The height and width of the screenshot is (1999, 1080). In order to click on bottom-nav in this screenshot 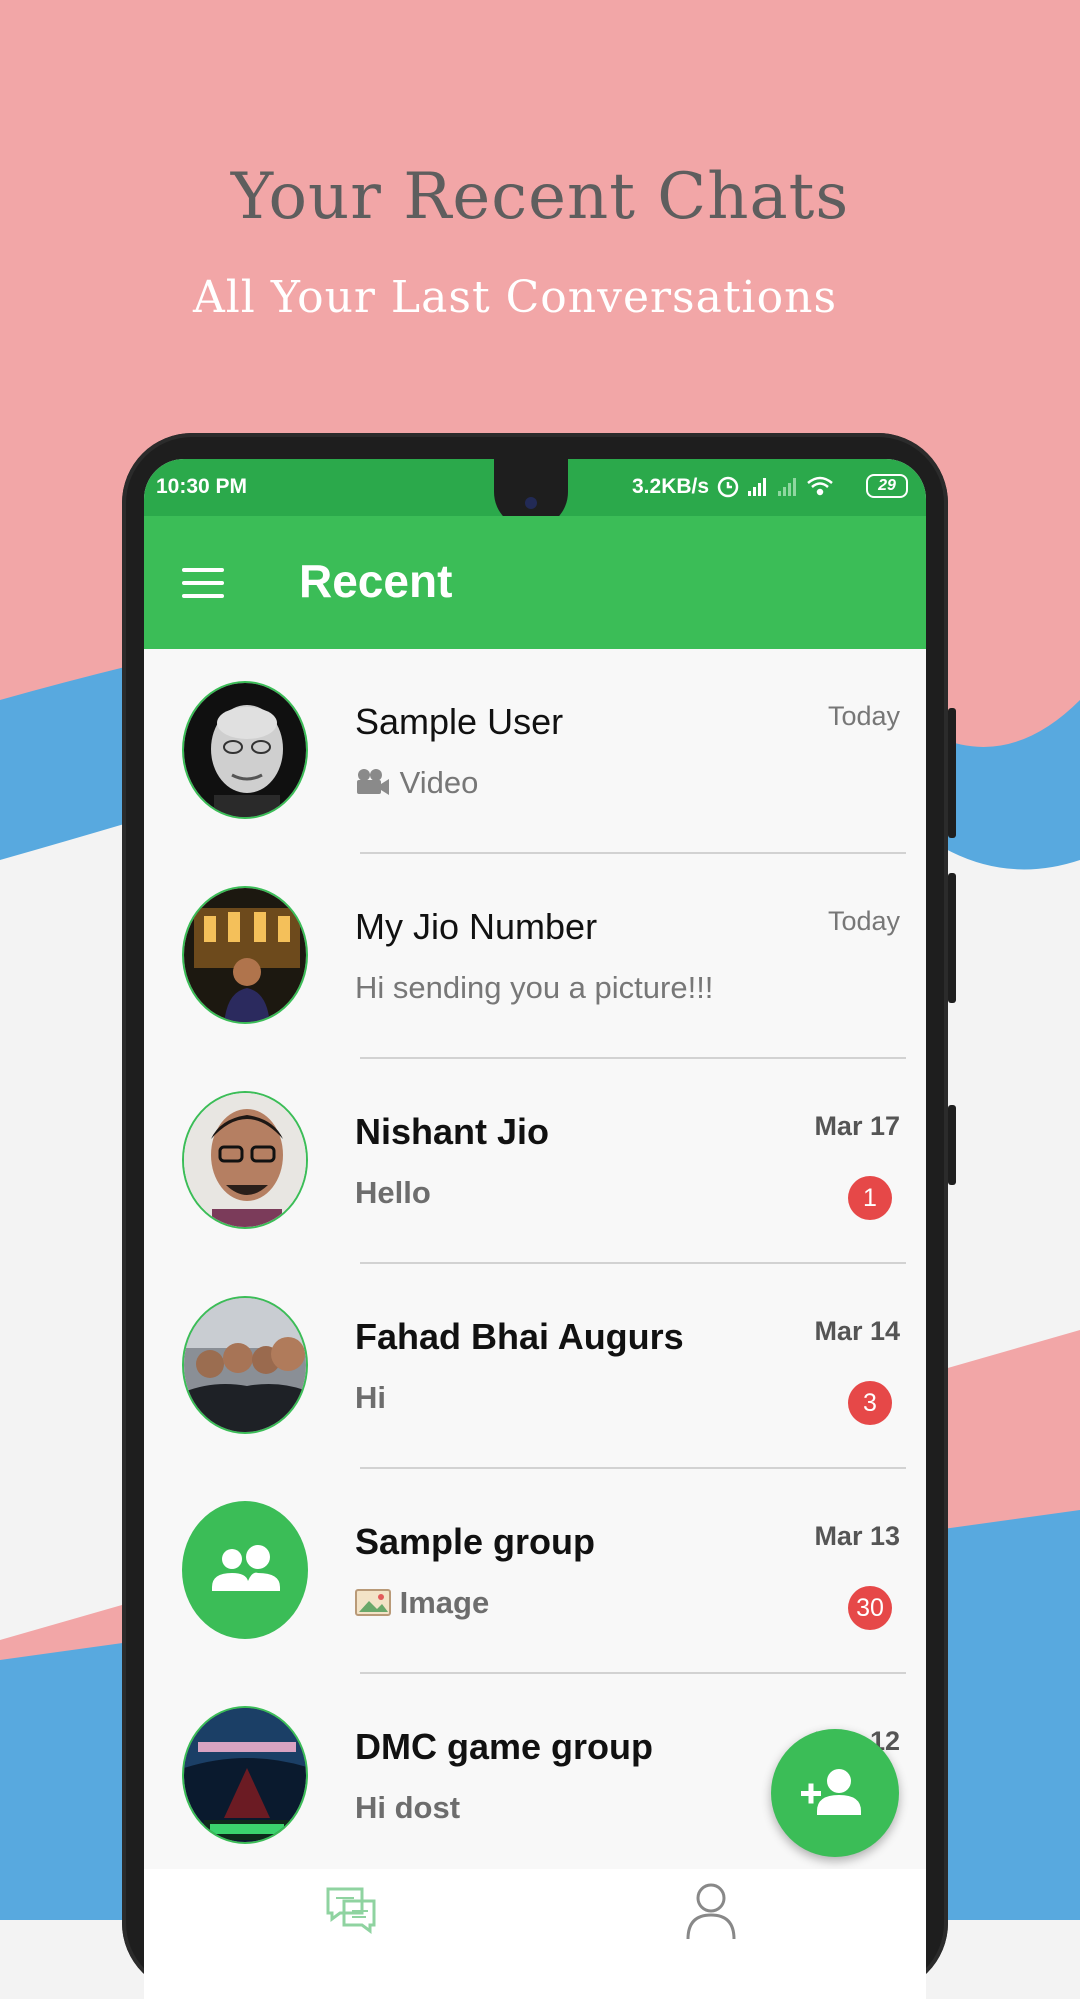, I will do `click(535, 1934)`.